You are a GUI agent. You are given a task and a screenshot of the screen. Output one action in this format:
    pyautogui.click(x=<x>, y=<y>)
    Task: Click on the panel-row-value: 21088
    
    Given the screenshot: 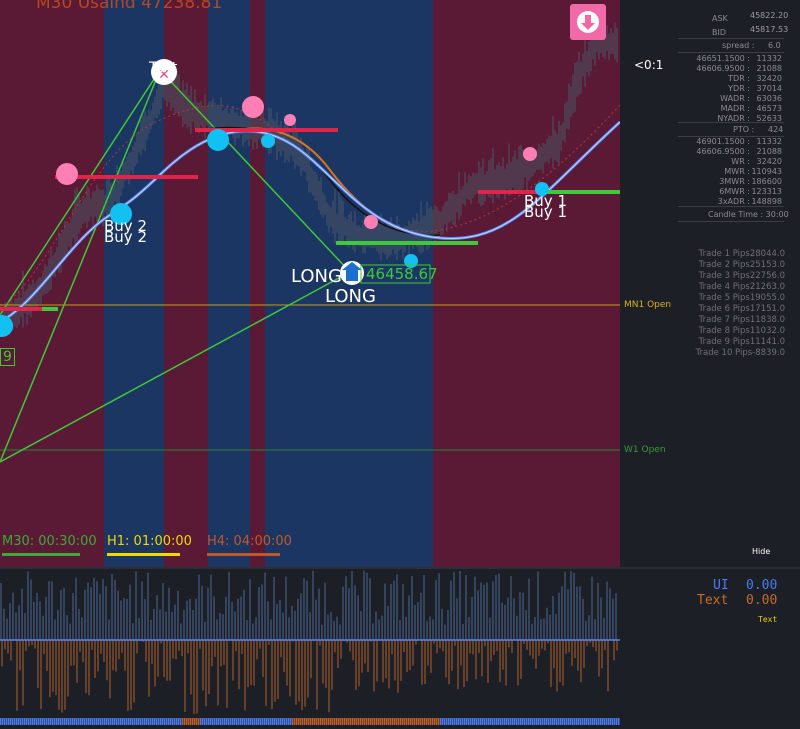 What is the action you would take?
    pyautogui.click(x=769, y=151)
    